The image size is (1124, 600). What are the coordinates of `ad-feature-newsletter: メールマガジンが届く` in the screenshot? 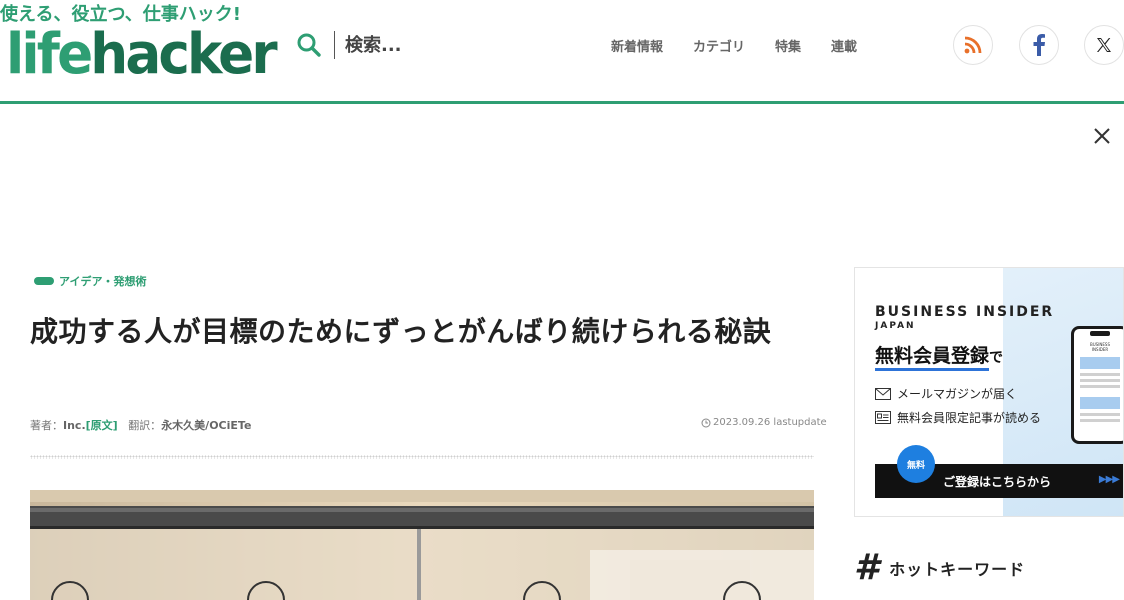 It's located at (946, 393).